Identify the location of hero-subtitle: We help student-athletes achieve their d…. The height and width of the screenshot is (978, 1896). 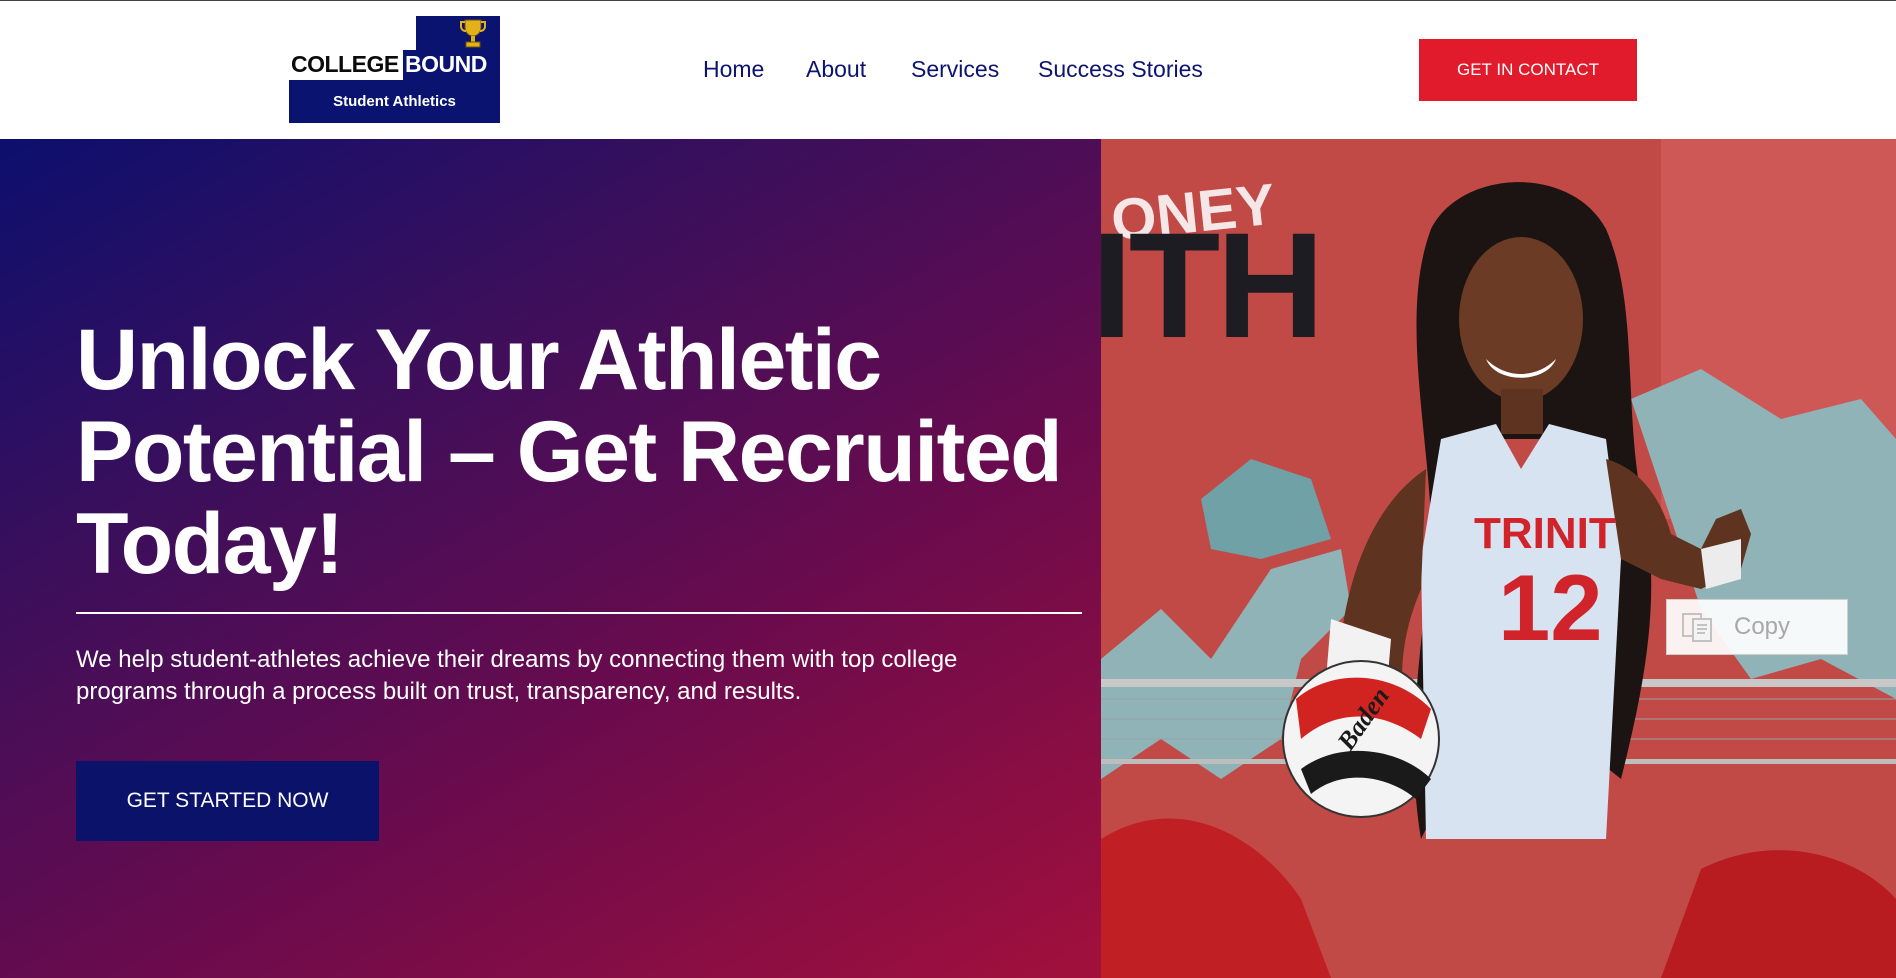
(517, 675).